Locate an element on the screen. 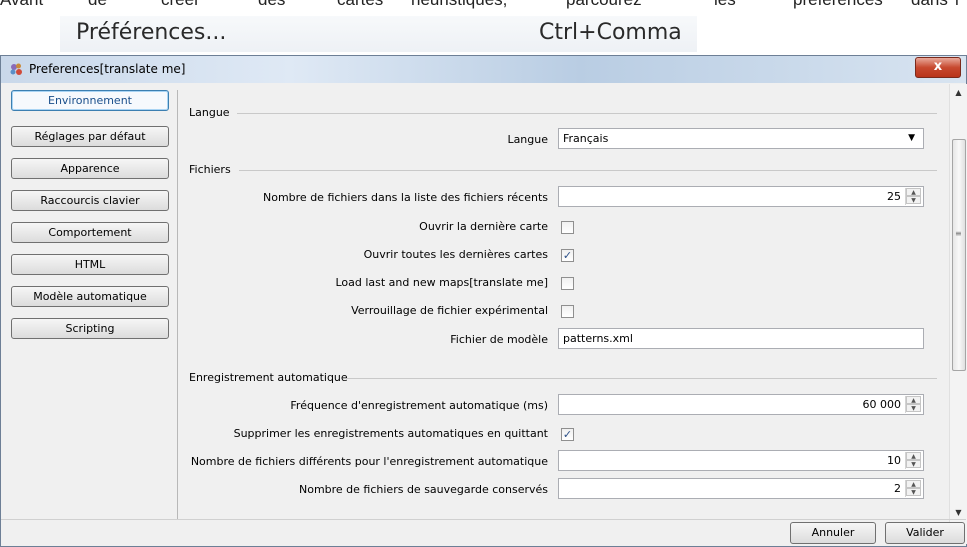  tab-apparence: Apparence is located at coordinates (90, 168).